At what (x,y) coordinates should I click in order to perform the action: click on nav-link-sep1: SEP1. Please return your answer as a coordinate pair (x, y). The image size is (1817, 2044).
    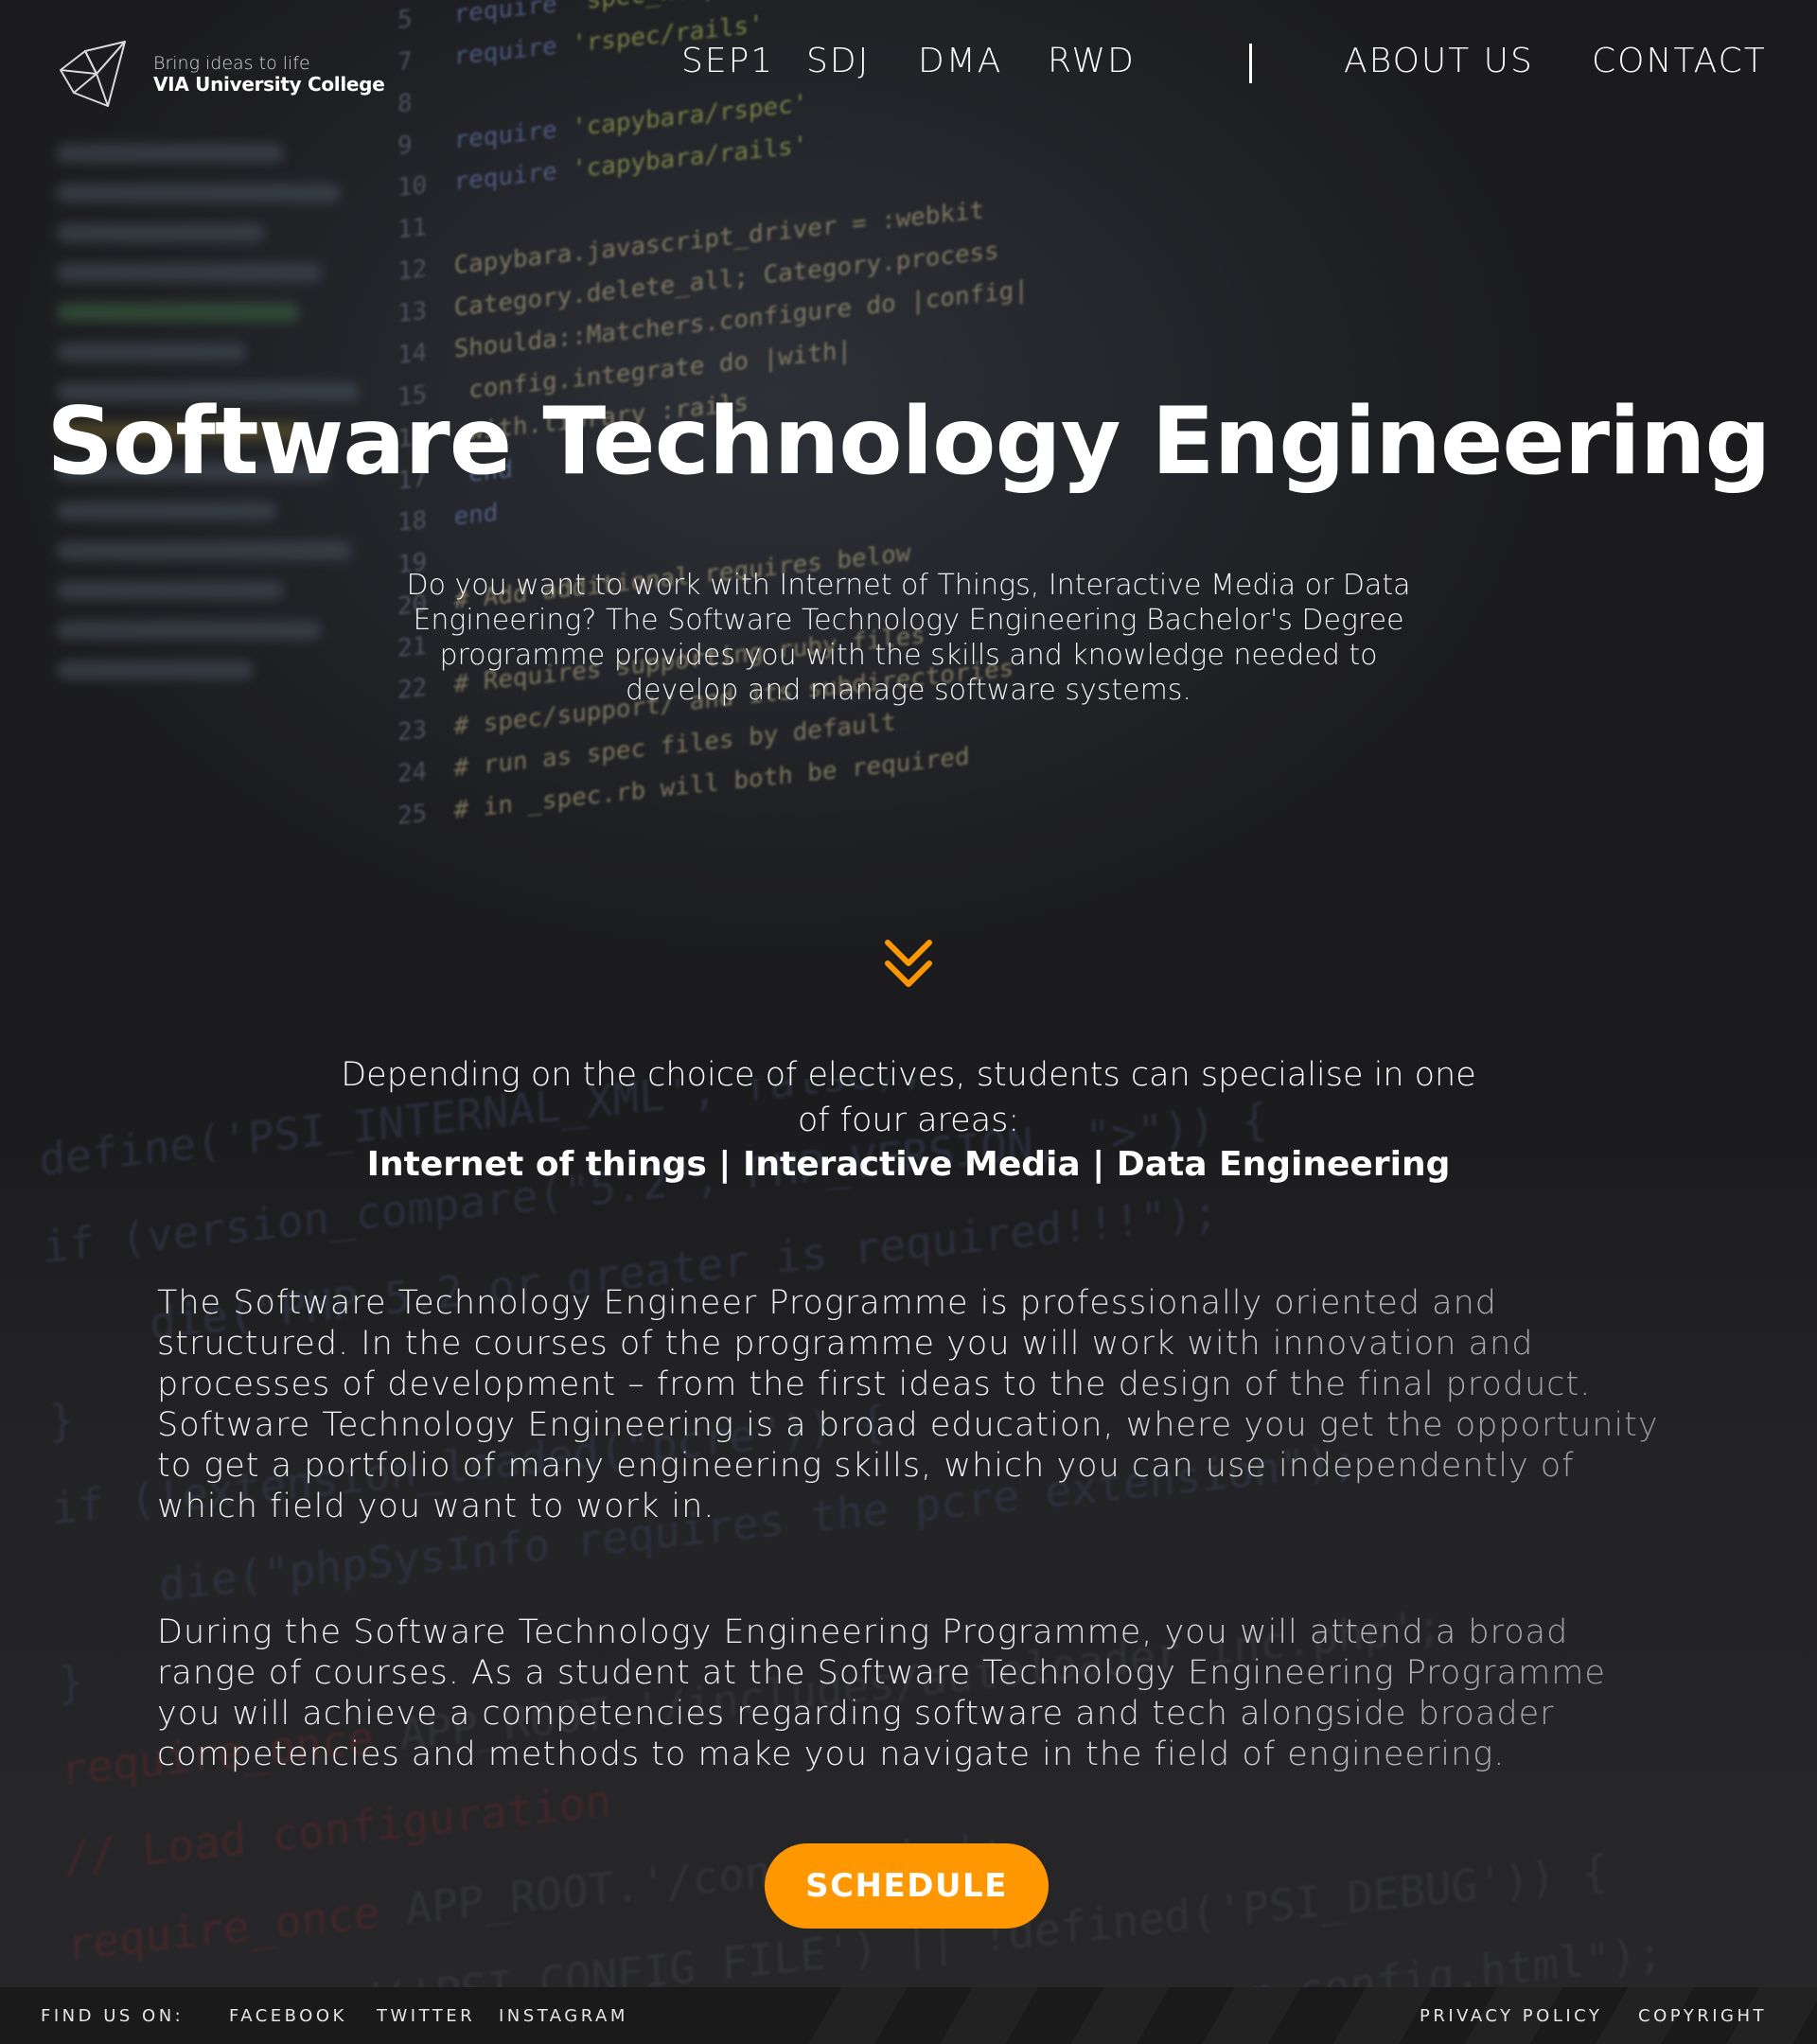
    Looking at the image, I should click on (728, 61).